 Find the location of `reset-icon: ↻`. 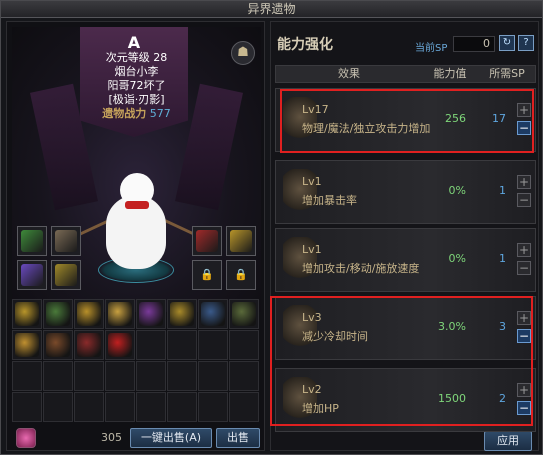

reset-icon: ↻ is located at coordinates (507, 43).